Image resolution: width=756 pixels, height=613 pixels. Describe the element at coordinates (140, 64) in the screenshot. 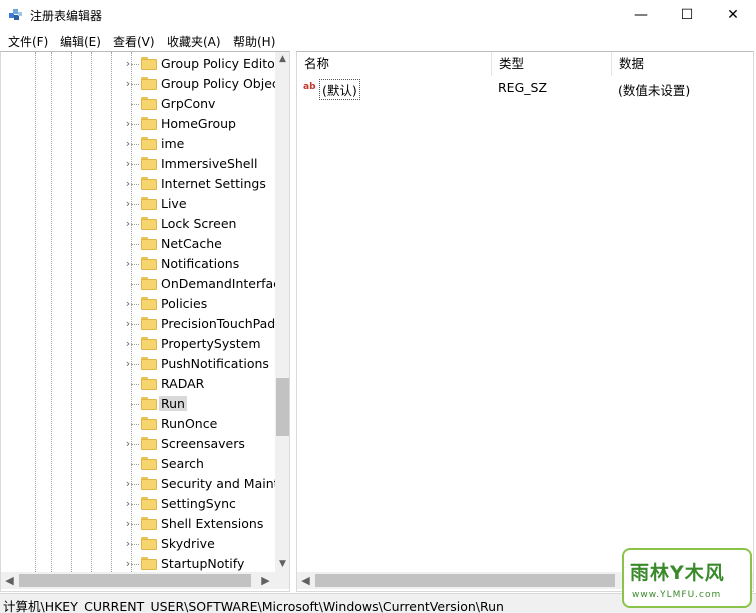

I see `tree-item: › Group Policy Editor` at that location.